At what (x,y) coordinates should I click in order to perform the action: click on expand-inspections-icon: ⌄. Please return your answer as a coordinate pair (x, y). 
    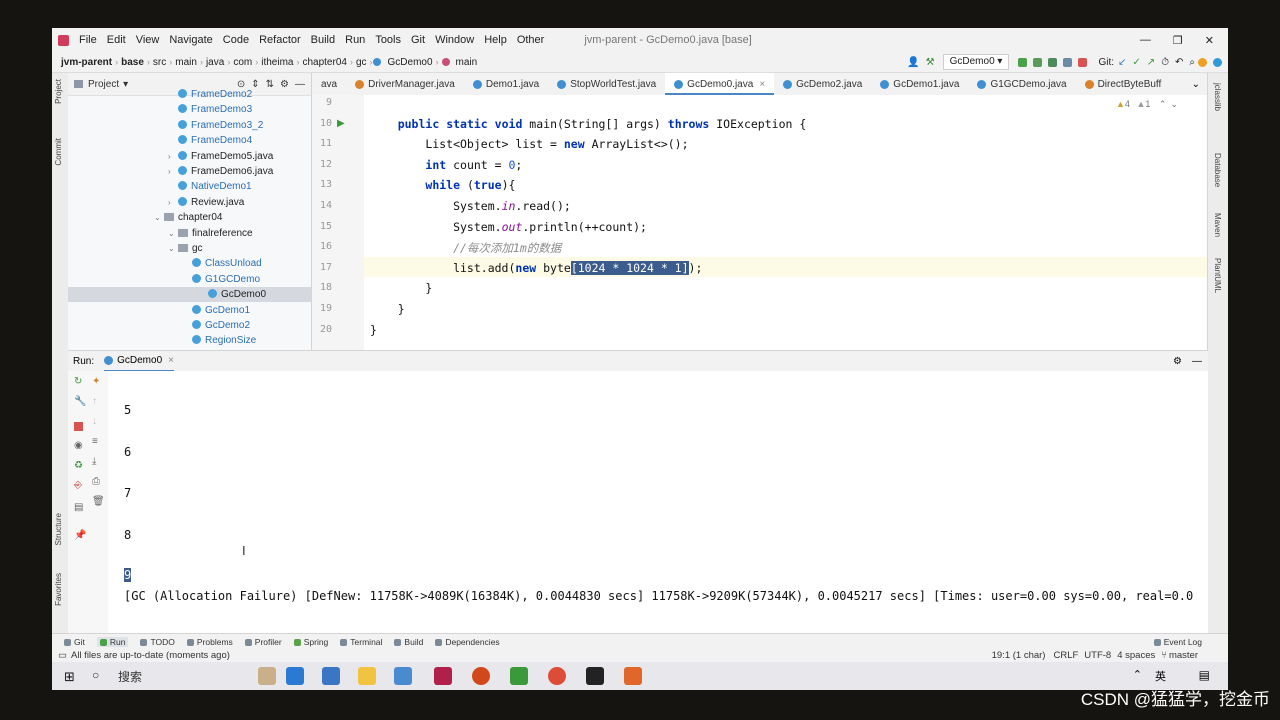
    Looking at the image, I should click on (1174, 104).